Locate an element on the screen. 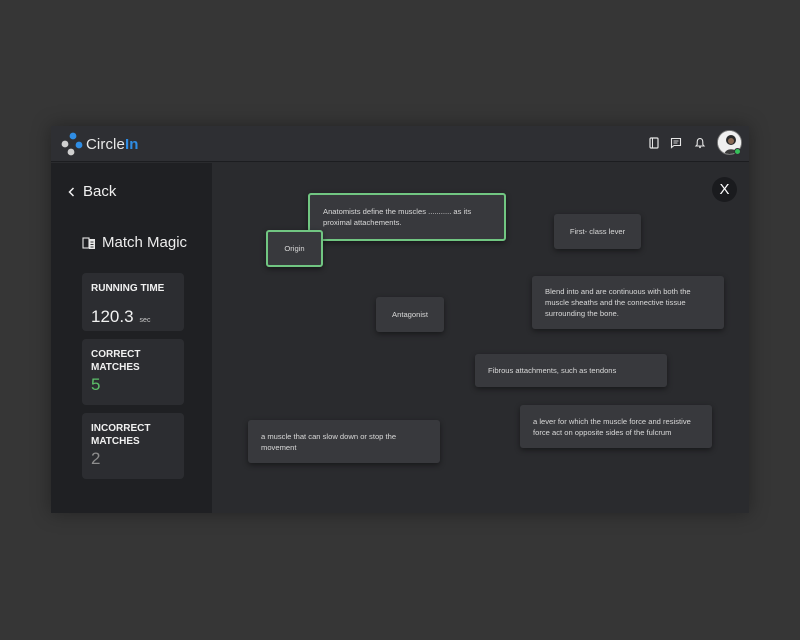 Image resolution: width=800 pixels, height=640 pixels. running-time-unit: sec is located at coordinates (145, 320).